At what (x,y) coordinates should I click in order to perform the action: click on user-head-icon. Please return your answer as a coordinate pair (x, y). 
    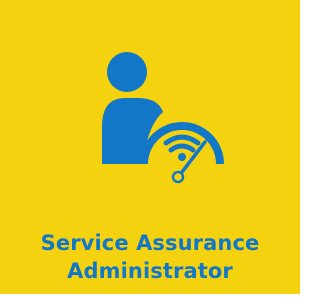
    Looking at the image, I should click on (127, 72).